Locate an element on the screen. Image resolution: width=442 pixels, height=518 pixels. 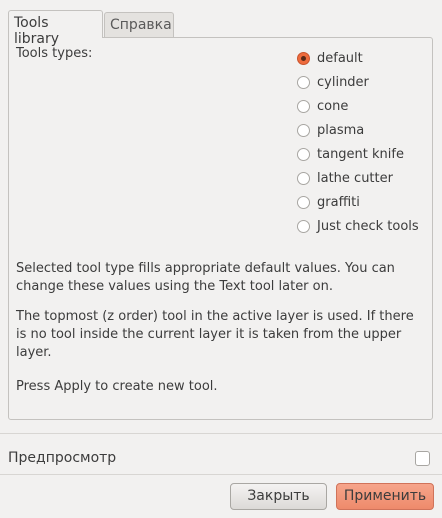
apply-button: Применить is located at coordinates (385, 496).